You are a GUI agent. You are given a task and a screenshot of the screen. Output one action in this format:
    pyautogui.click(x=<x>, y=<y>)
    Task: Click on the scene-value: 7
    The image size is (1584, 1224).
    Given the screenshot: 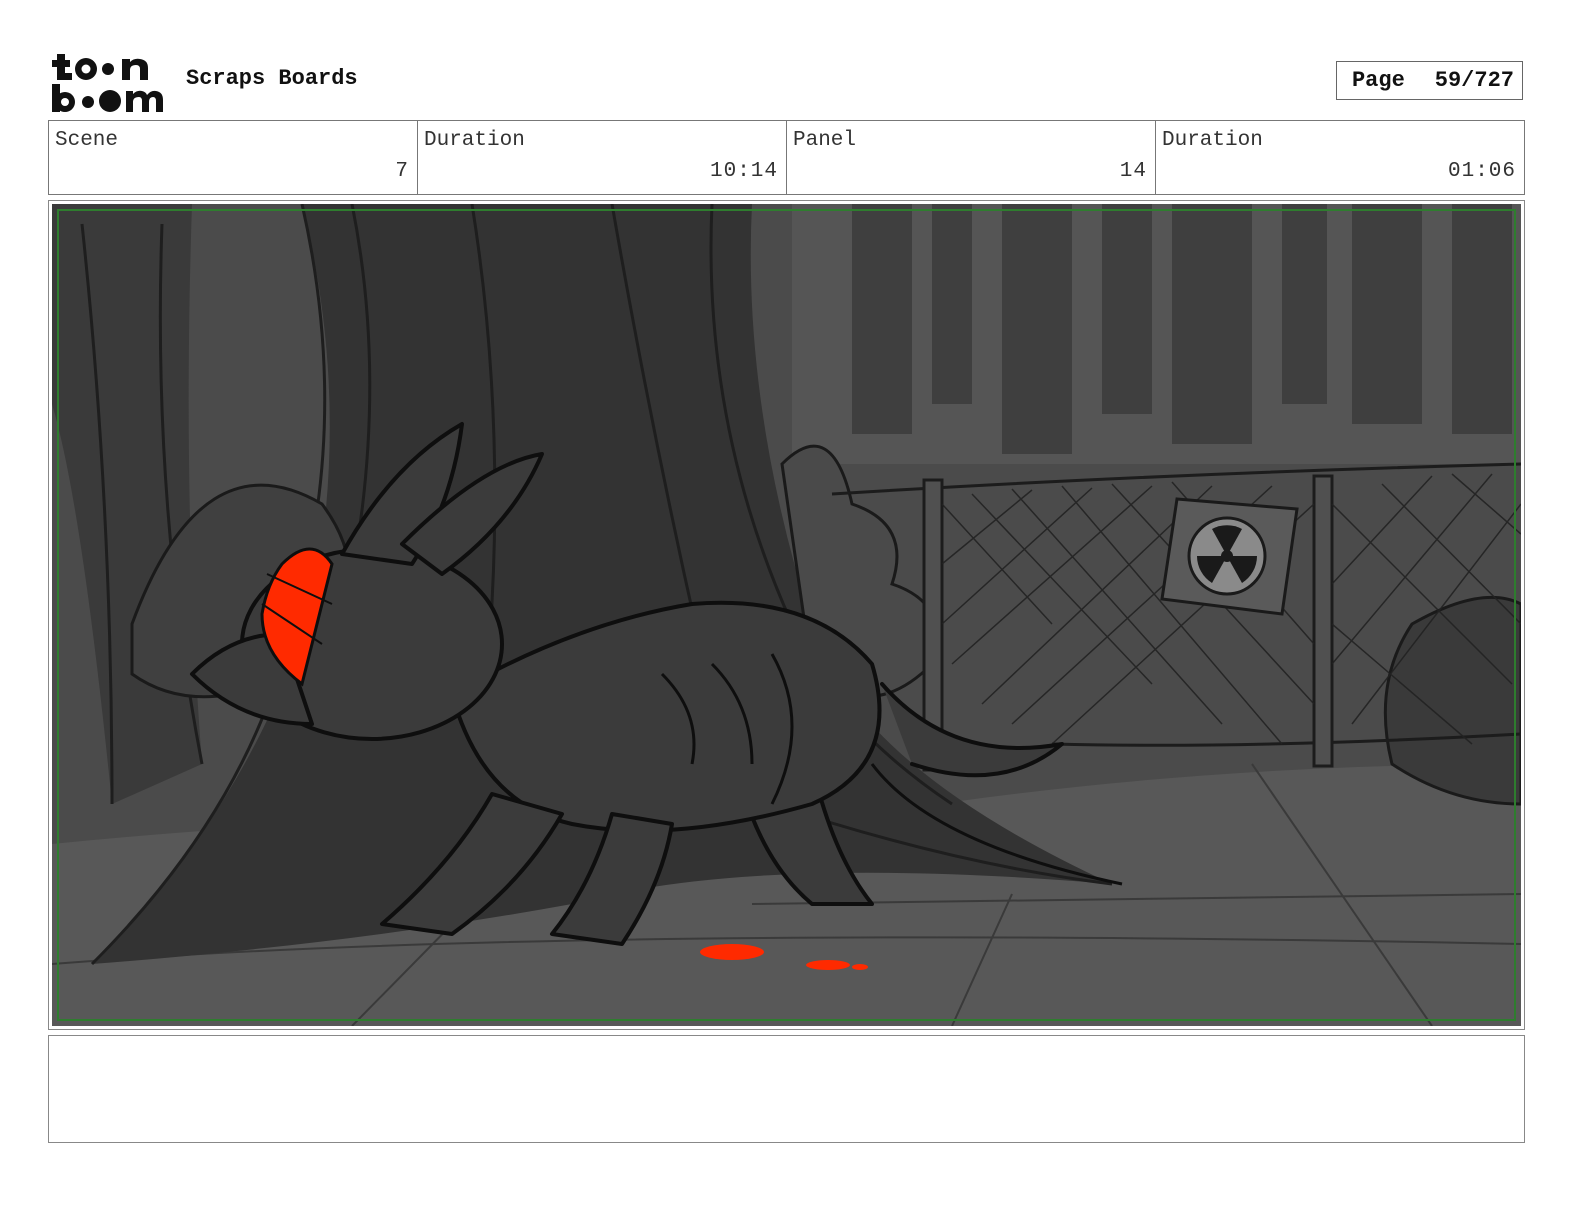 What is the action you would take?
    pyautogui.click(x=402, y=171)
    